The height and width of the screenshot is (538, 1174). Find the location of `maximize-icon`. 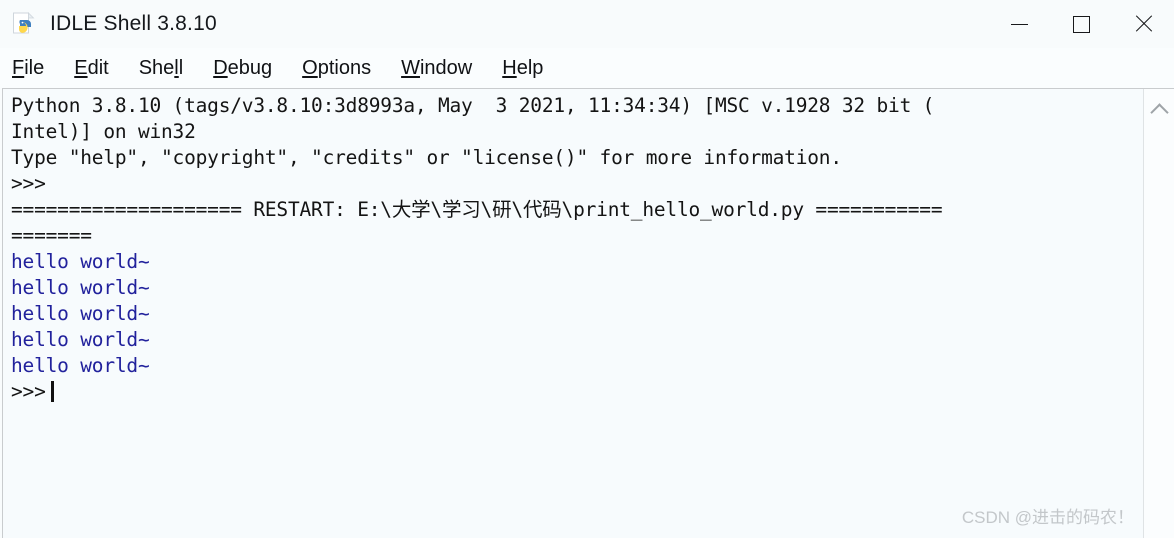

maximize-icon is located at coordinates (1081, 24).